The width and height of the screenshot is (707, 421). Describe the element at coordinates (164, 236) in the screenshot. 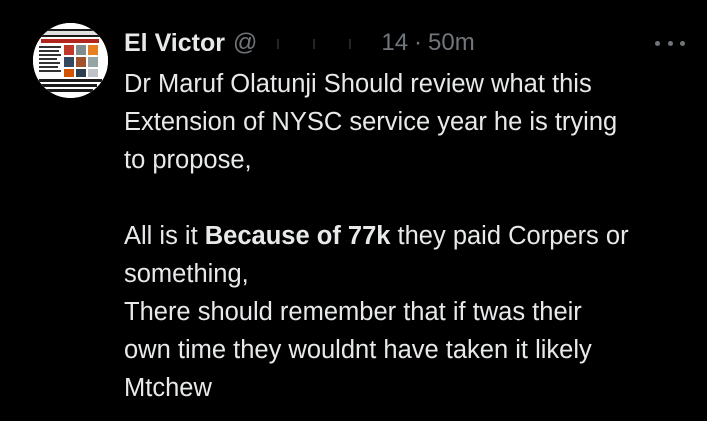

I see `text-segment: All is it` at that location.